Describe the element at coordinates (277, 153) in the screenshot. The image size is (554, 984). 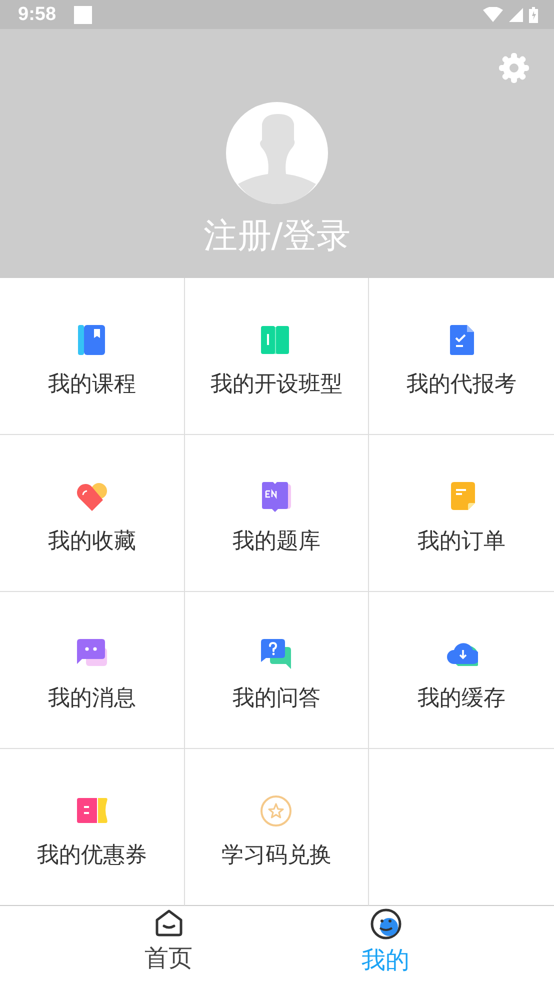
I see `avatar-icon` at that location.